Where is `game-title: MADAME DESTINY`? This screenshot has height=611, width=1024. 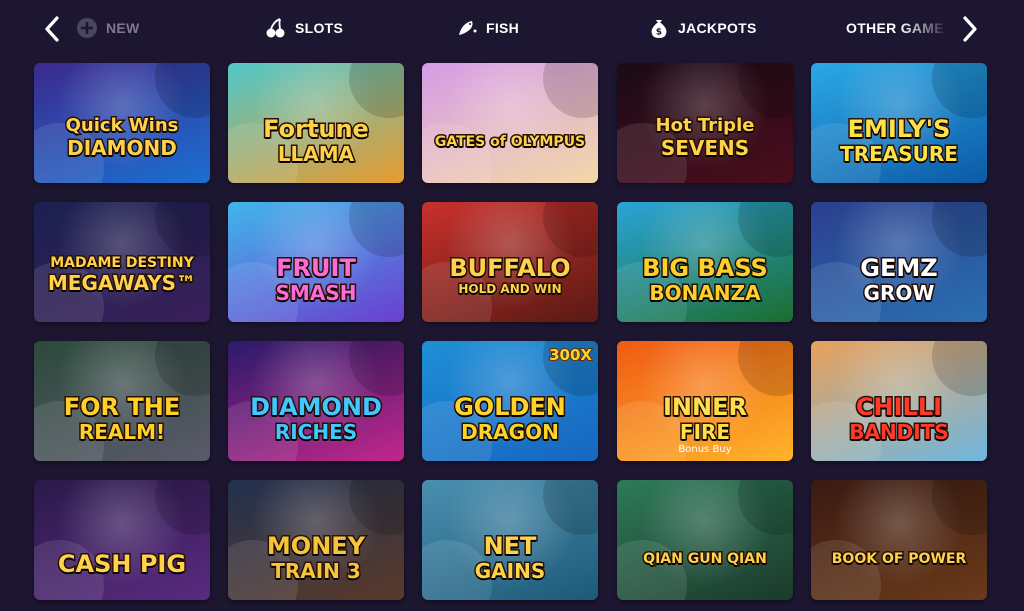
game-title: MADAME DESTINY is located at coordinates (122, 263).